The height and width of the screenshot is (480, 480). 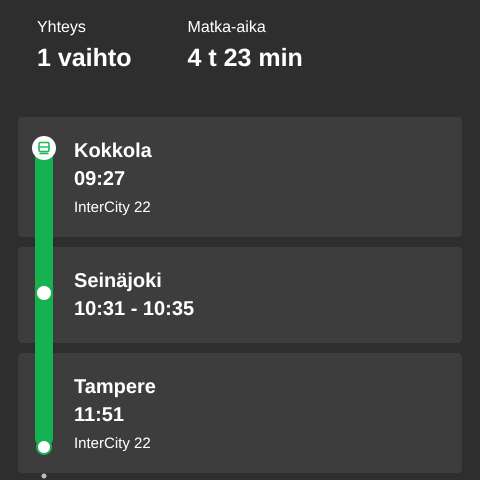 I want to click on stop-time: 09:27, so click(x=100, y=179).